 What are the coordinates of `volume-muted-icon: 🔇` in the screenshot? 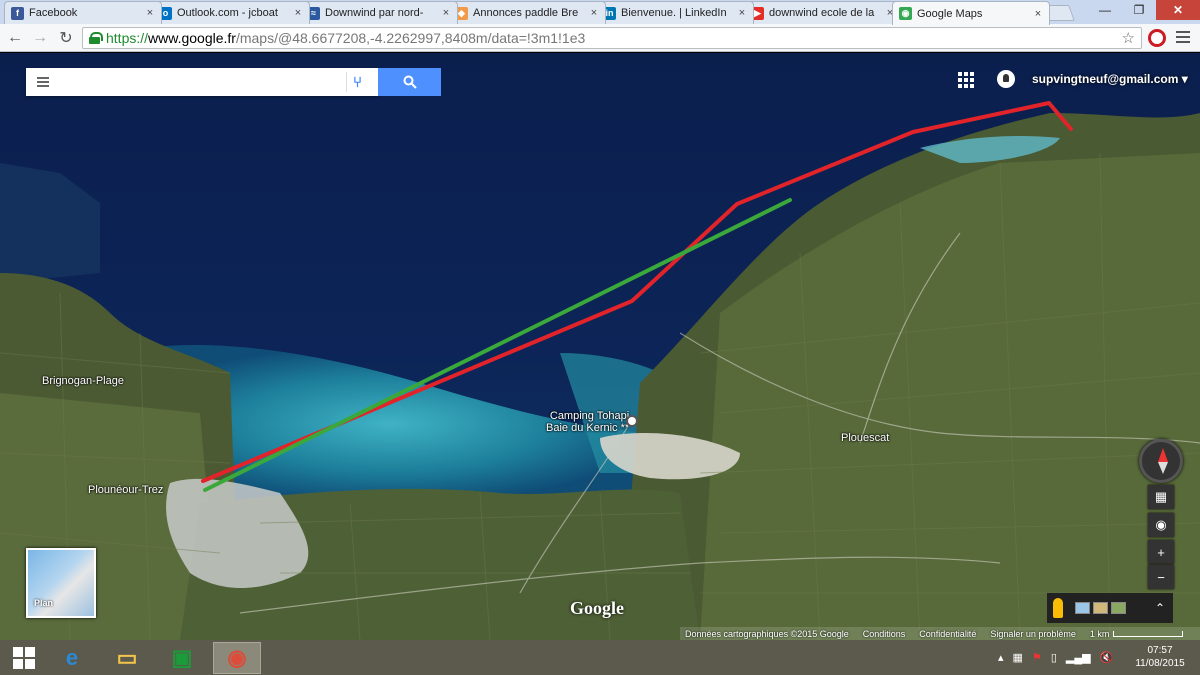 It's located at (1107, 657).